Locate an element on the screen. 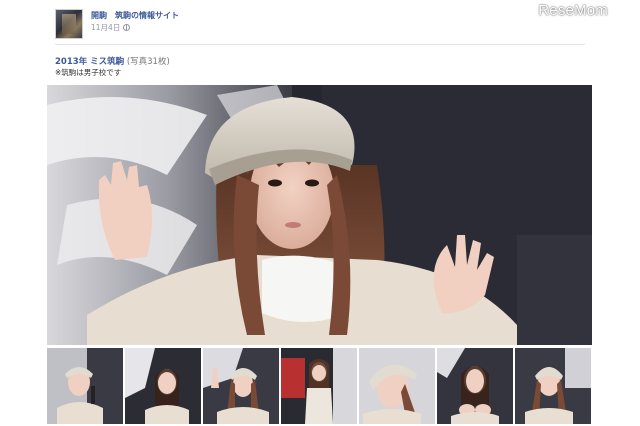 Image resolution: width=640 pixels, height=426 pixels. album-title-link: 2013年 ミス筑駒 is located at coordinates (89, 62).